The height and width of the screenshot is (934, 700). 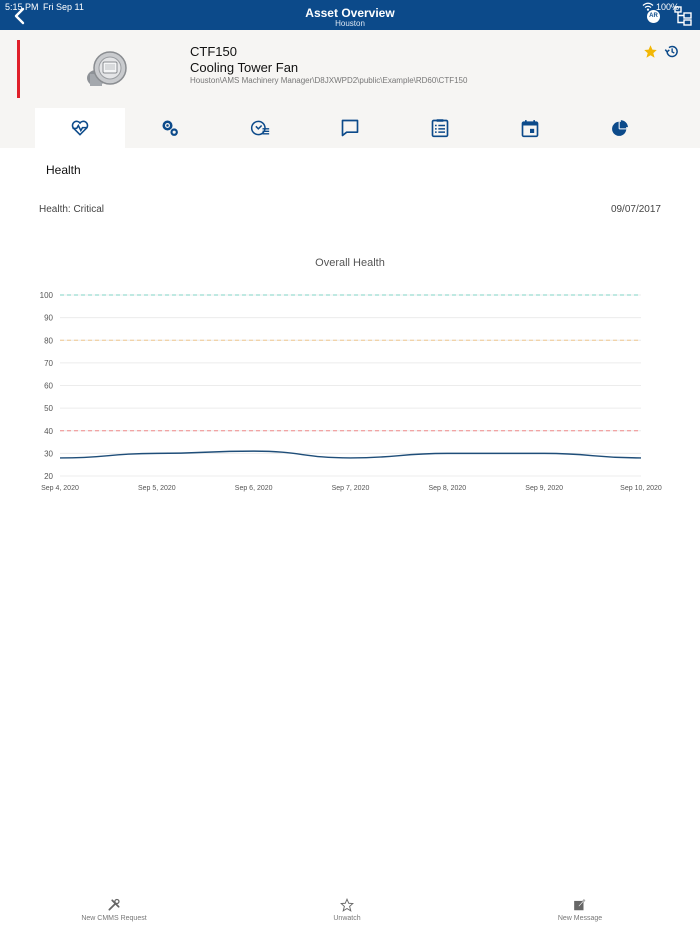 What do you see at coordinates (350, 263) in the screenshot?
I see `chart-title: Overall Health` at bounding box center [350, 263].